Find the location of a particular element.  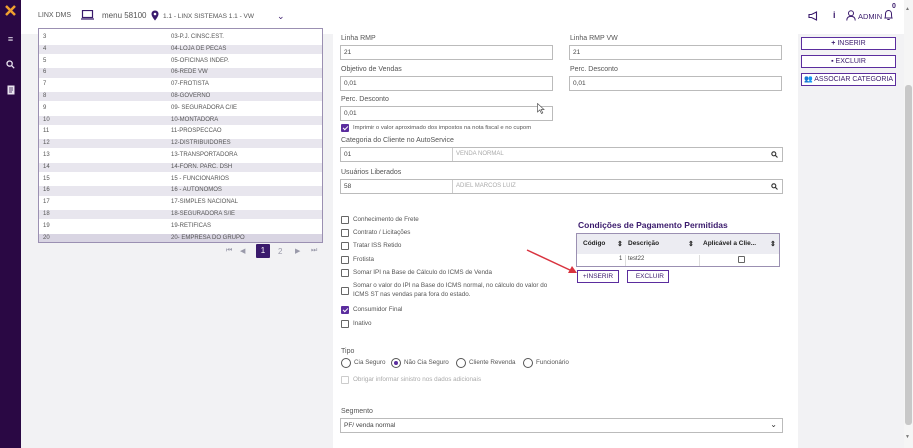

row-number: 11 is located at coordinates (46, 131).